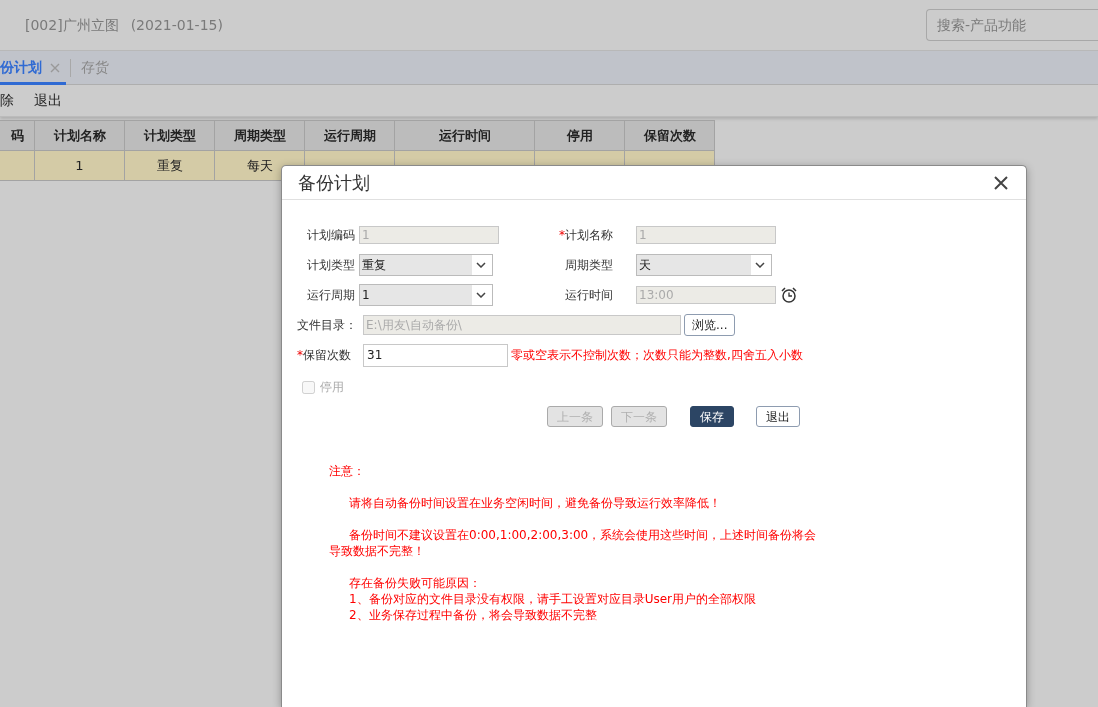  I want to click on column-header: 计划名称, so click(79, 135).